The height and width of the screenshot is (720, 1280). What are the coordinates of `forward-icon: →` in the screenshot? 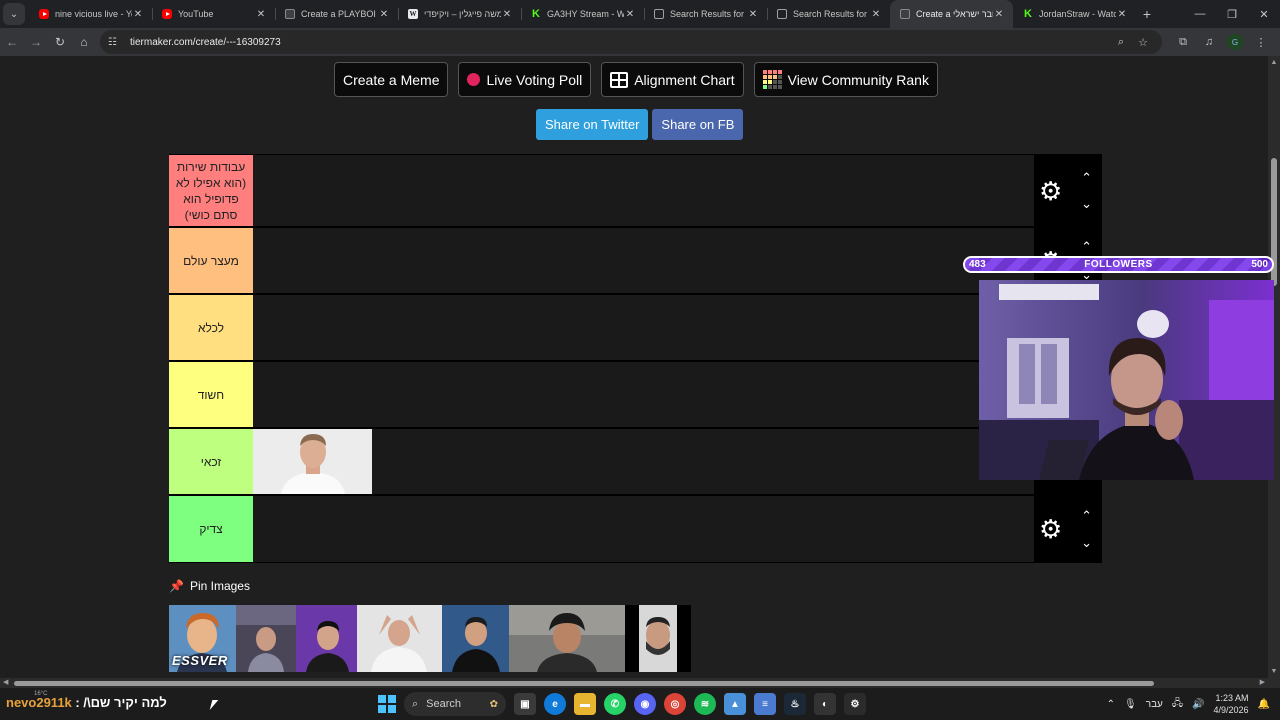 It's located at (36, 42).